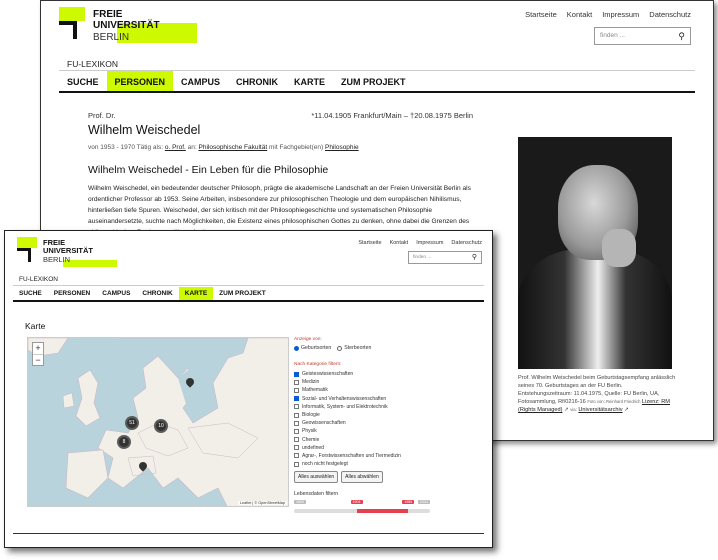 Image resolution: width=718 pixels, height=560 pixels. What do you see at coordinates (132, 423) in the screenshot?
I see `map-cluster: 51` at bounding box center [132, 423].